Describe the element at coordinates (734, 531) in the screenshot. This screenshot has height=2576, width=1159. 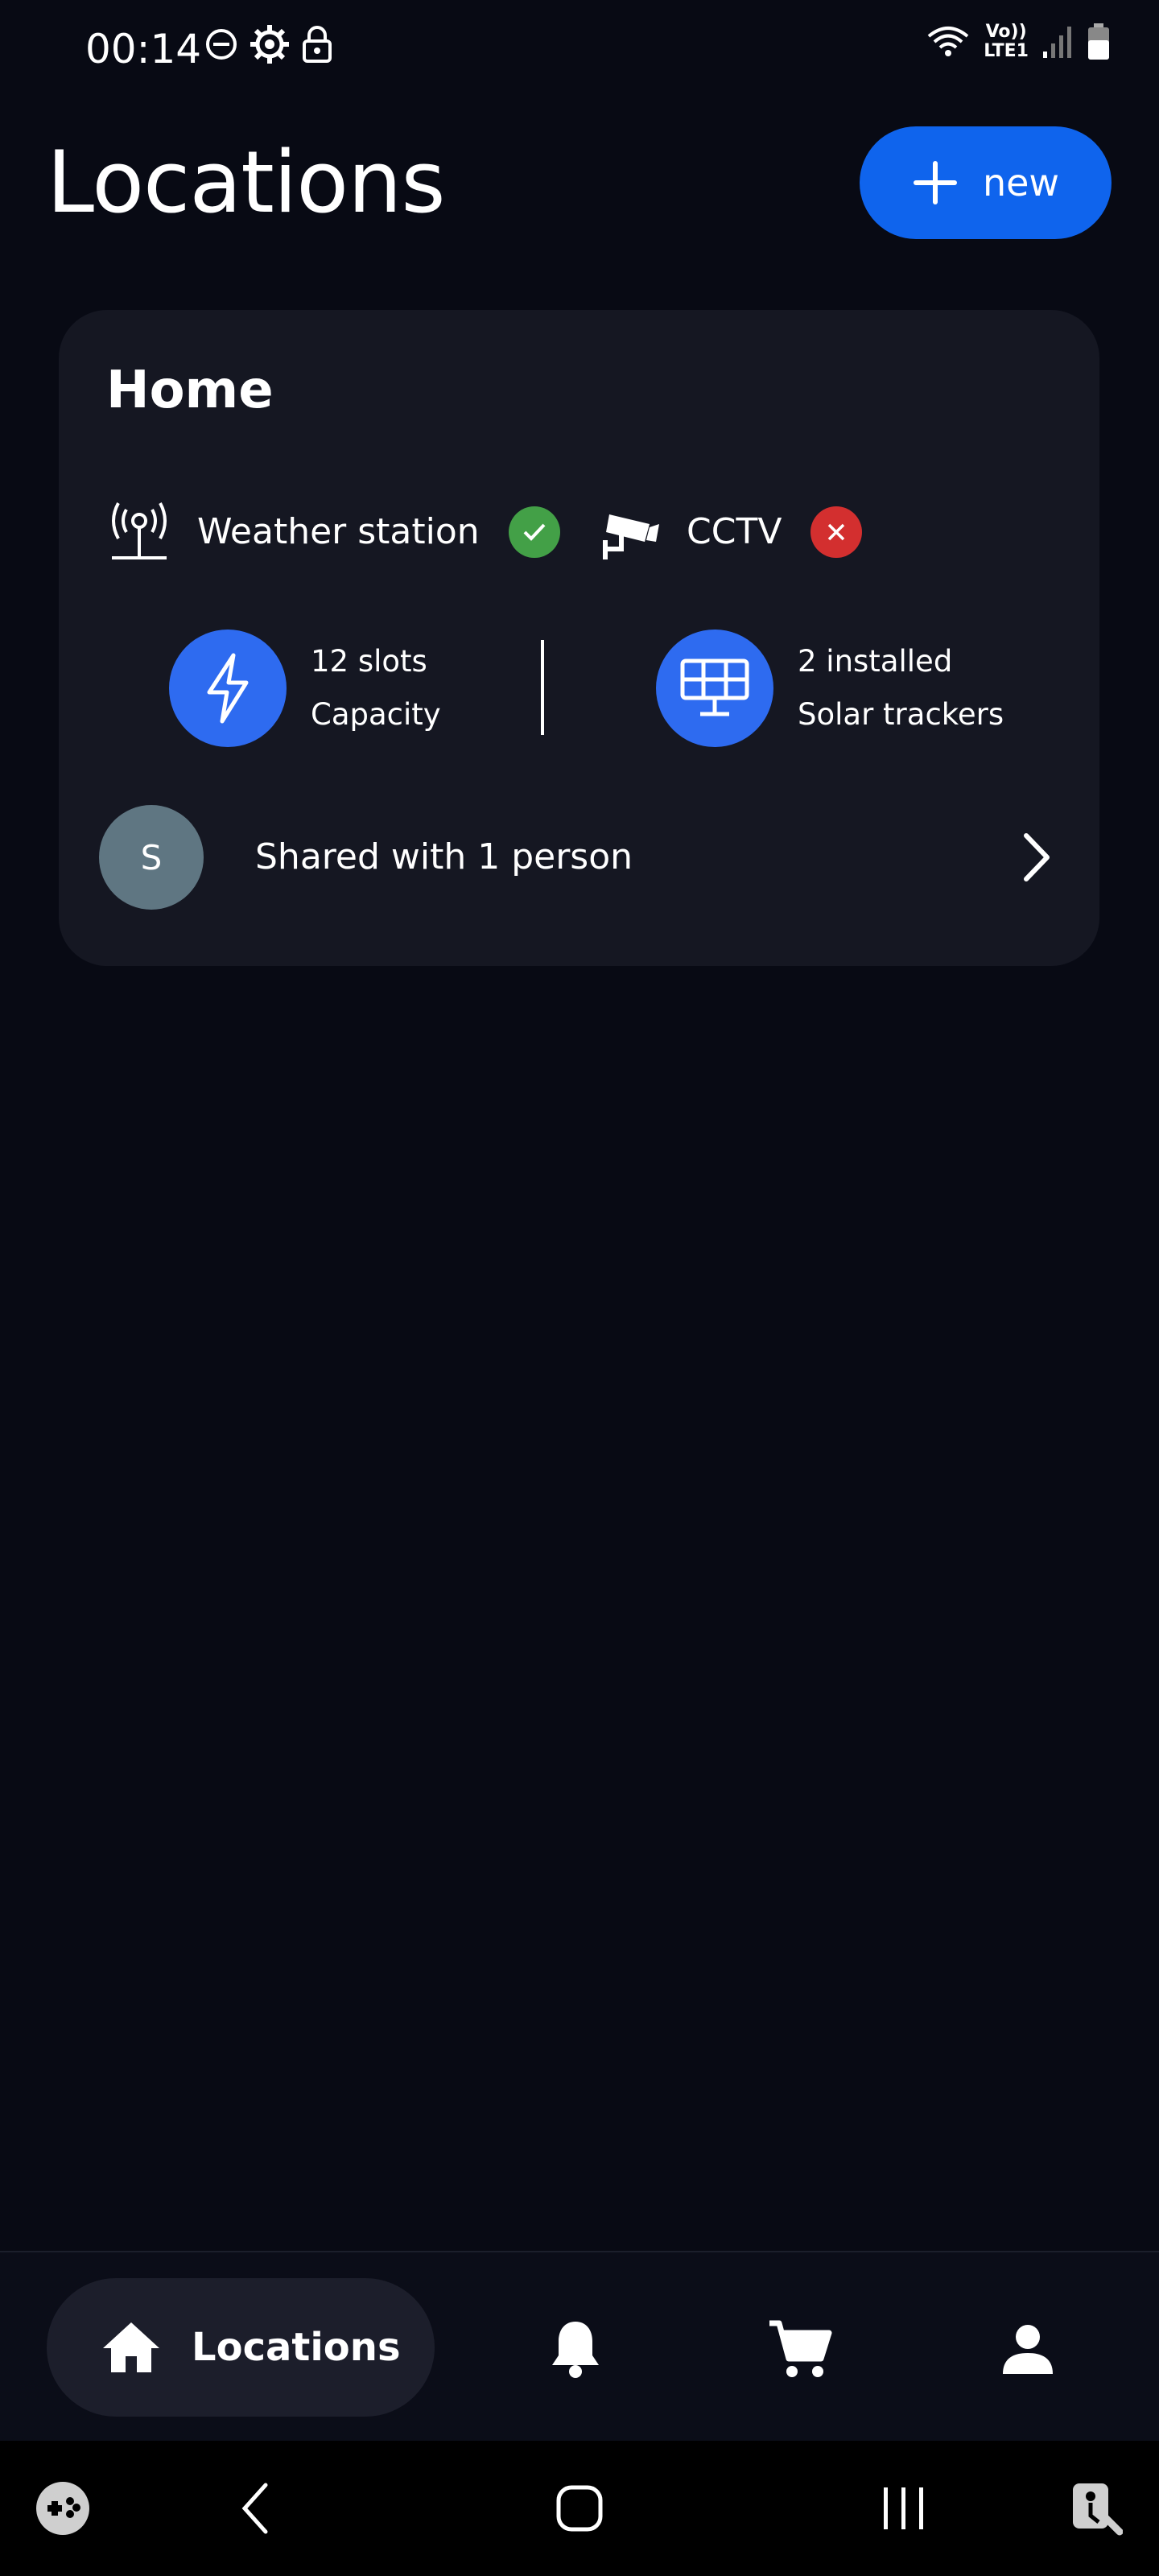
I see `device-label: CCTV` at that location.